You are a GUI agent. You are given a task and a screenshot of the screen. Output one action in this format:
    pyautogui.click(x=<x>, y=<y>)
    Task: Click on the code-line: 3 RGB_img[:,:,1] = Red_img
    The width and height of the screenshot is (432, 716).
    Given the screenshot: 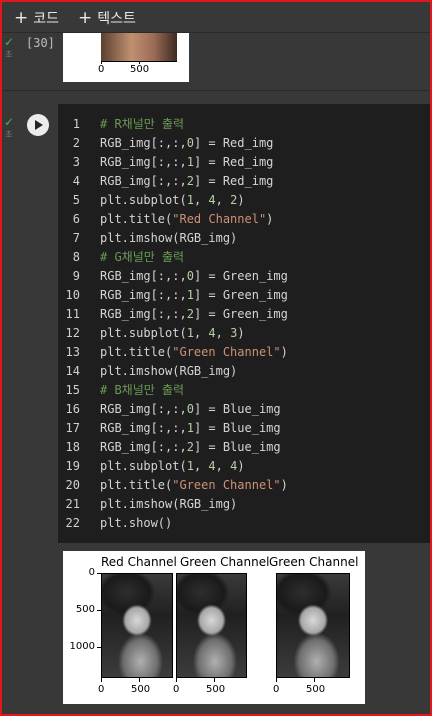 What is the action you would take?
    pyautogui.click(x=244, y=162)
    